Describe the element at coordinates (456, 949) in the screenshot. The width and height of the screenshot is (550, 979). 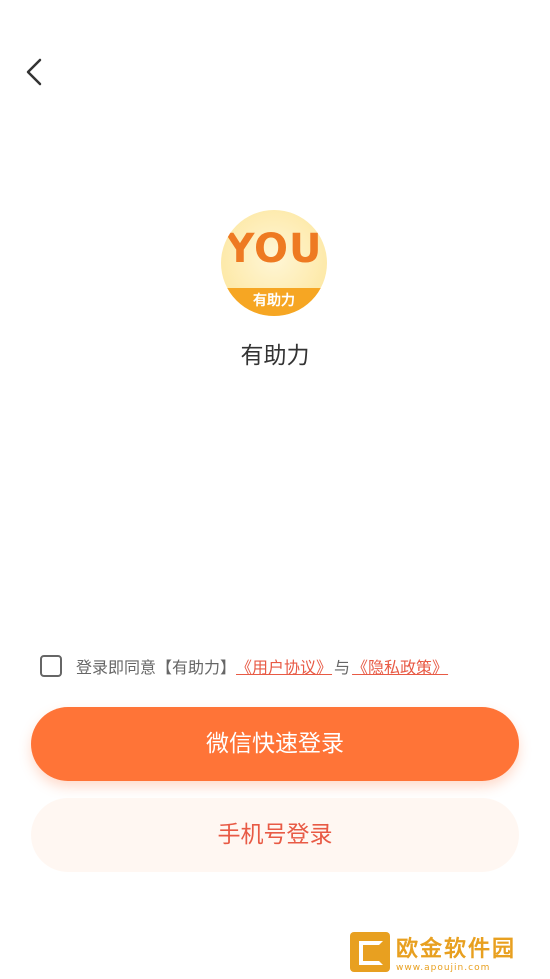
I see `watermark-title: 欧金软件园` at that location.